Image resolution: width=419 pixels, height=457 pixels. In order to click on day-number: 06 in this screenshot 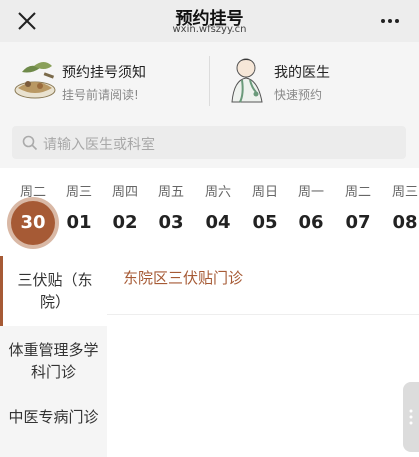, I will do `click(311, 222)`.